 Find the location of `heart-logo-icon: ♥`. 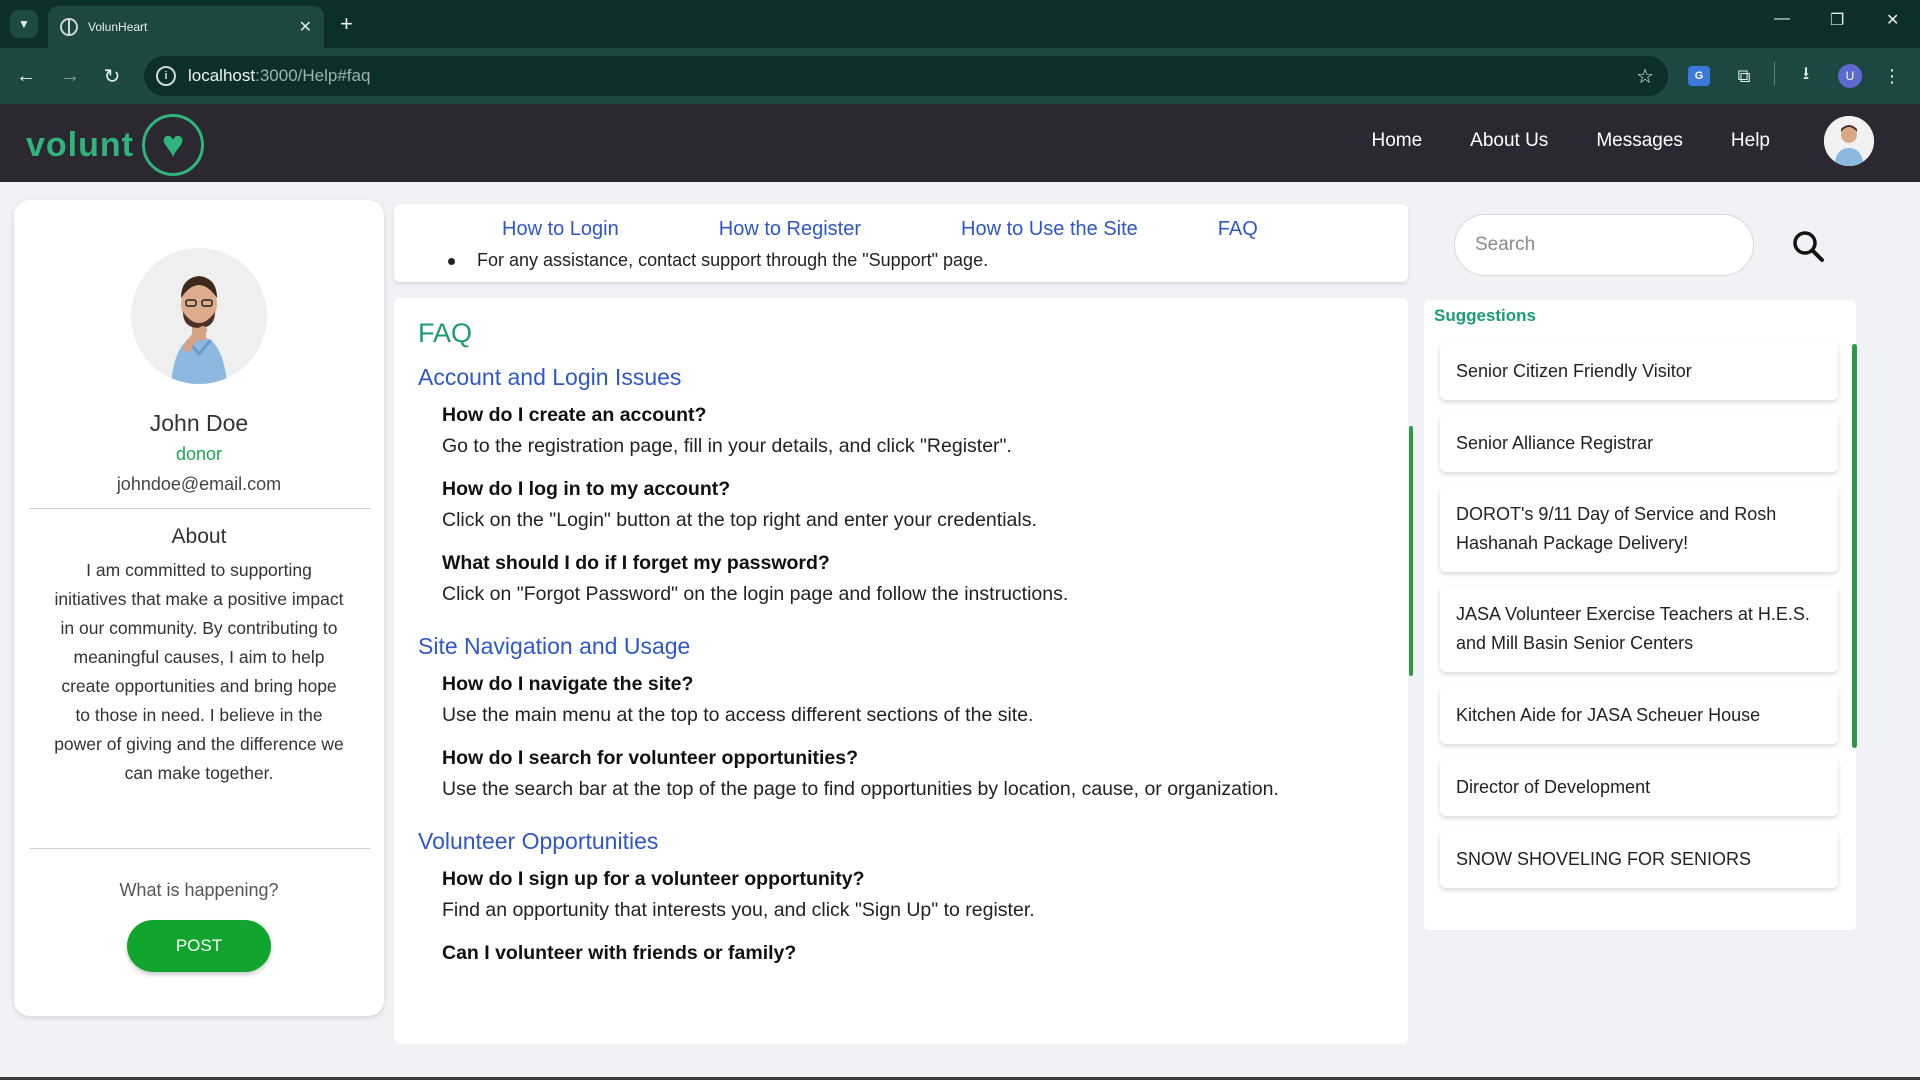

heart-logo-icon: ♥ is located at coordinates (173, 145).